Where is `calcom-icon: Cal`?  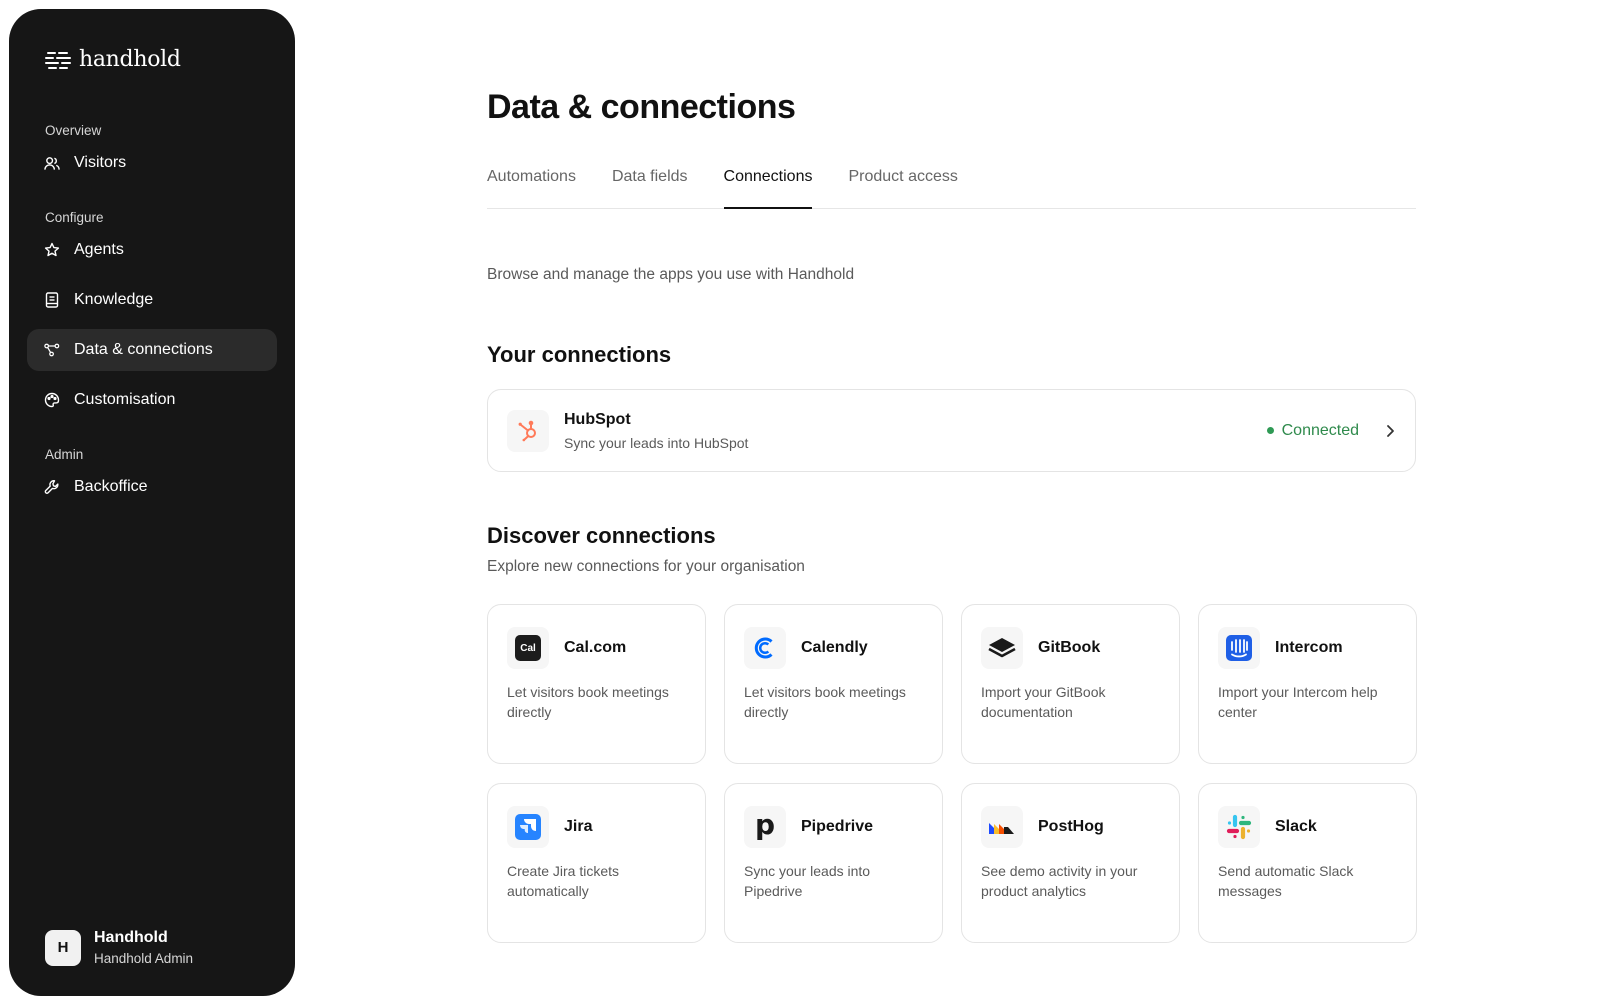 calcom-icon: Cal is located at coordinates (528, 648).